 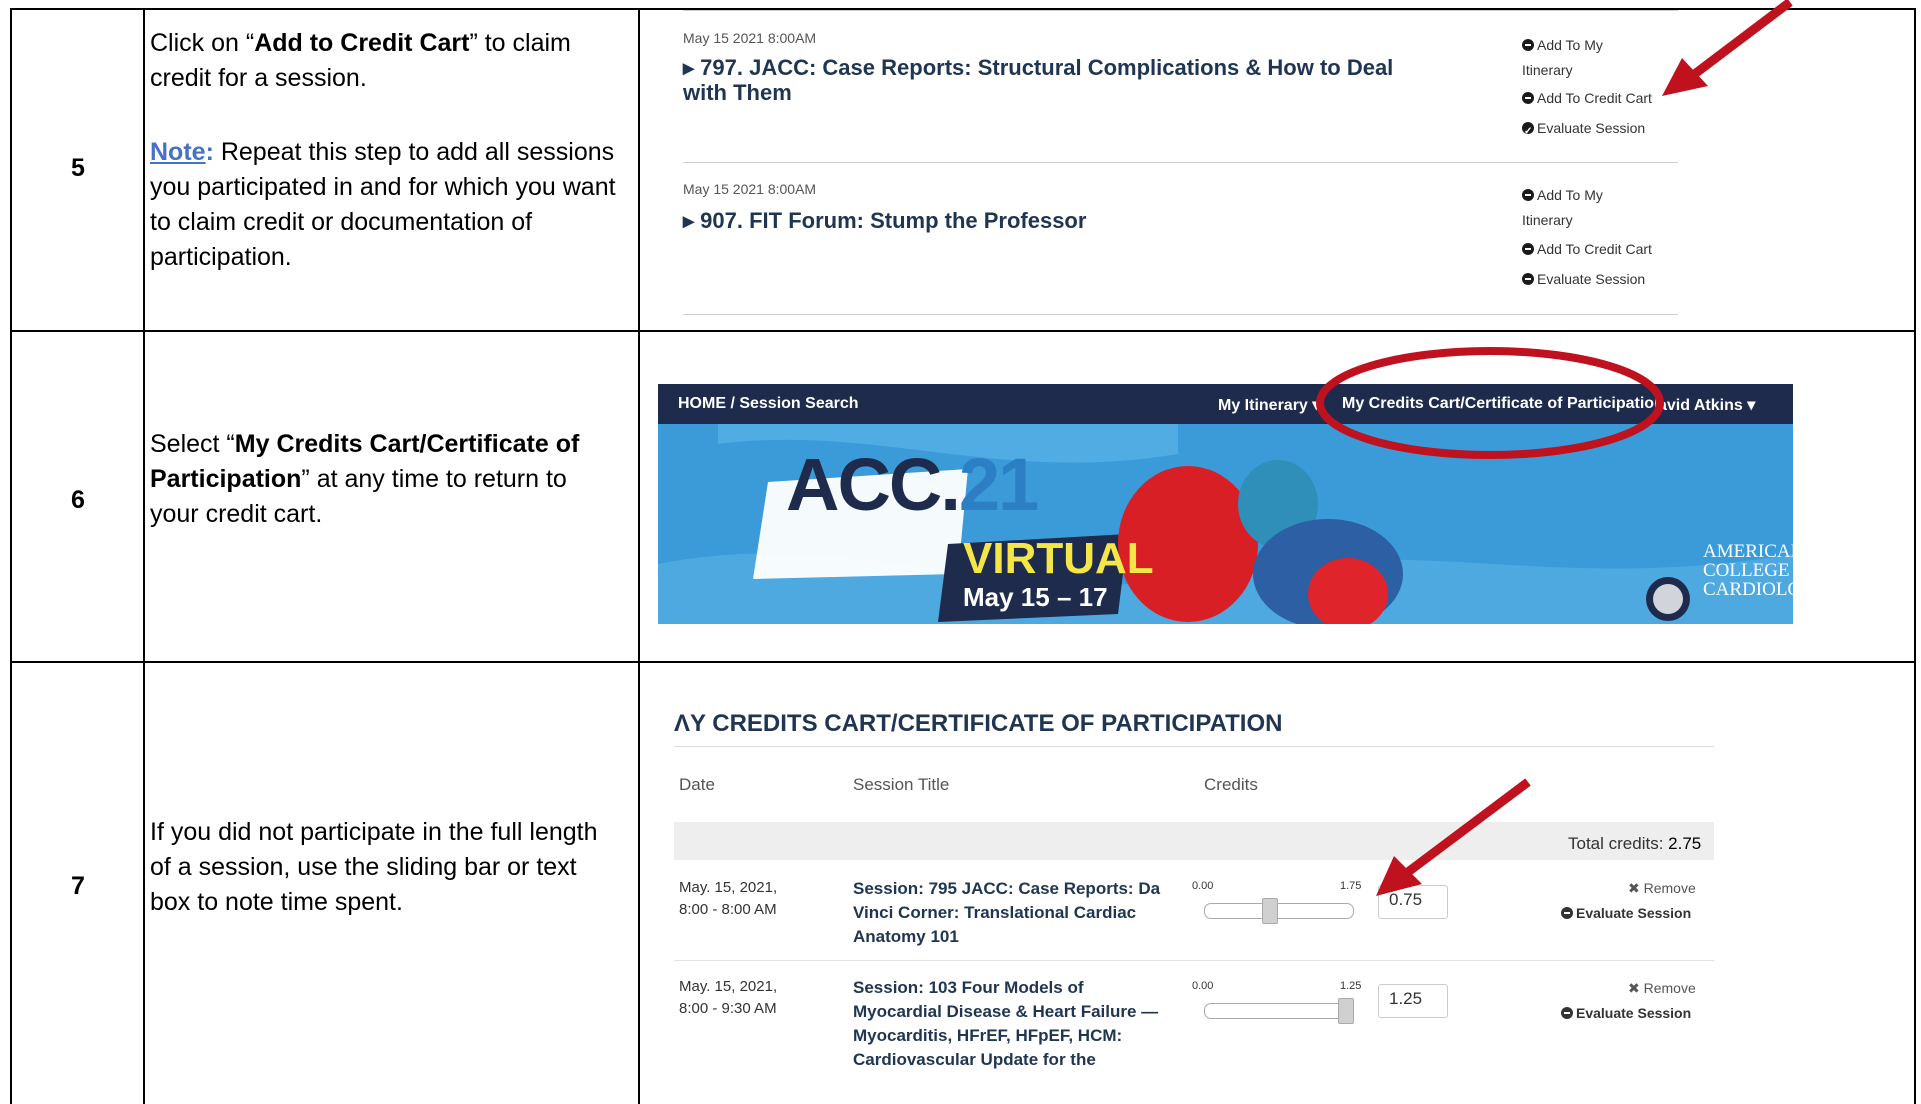 I want to click on date-line2: 8:00 - 9:30 AM, so click(x=728, y=1008).